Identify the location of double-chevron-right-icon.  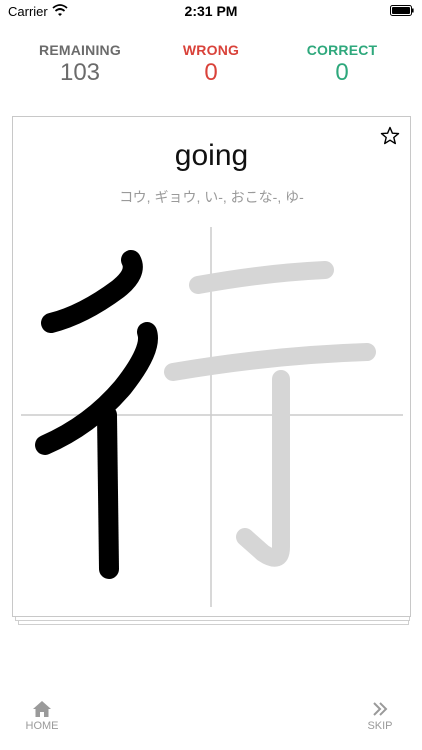
(380, 709).